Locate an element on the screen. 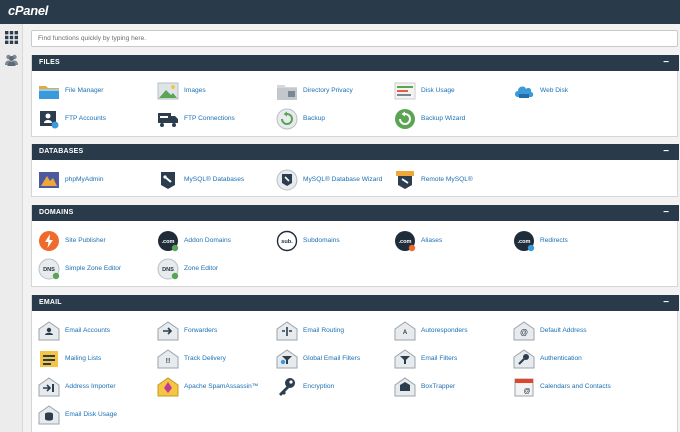  item-addon-domains: .com Addon Domains is located at coordinates (216, 241).